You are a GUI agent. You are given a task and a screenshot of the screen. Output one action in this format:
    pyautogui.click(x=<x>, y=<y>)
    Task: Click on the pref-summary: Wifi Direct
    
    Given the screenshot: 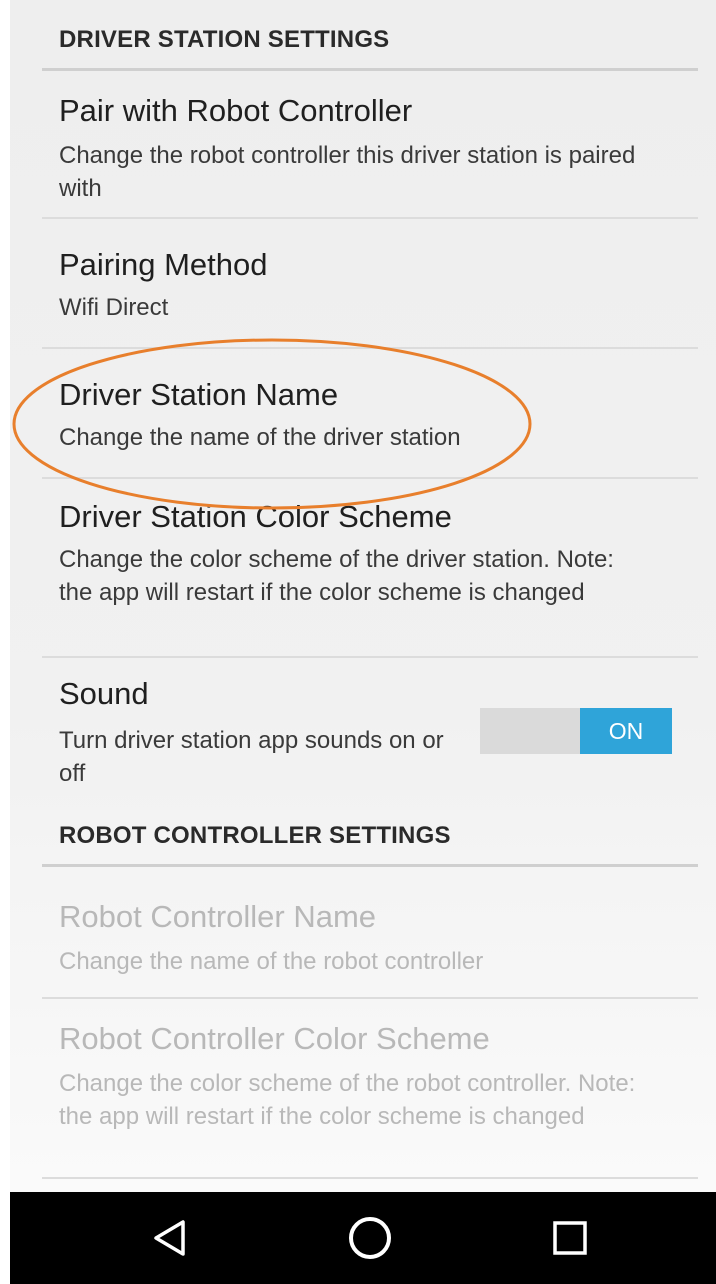 What is the action you would take?
    pyautogui.click(x=114, y=307)
    